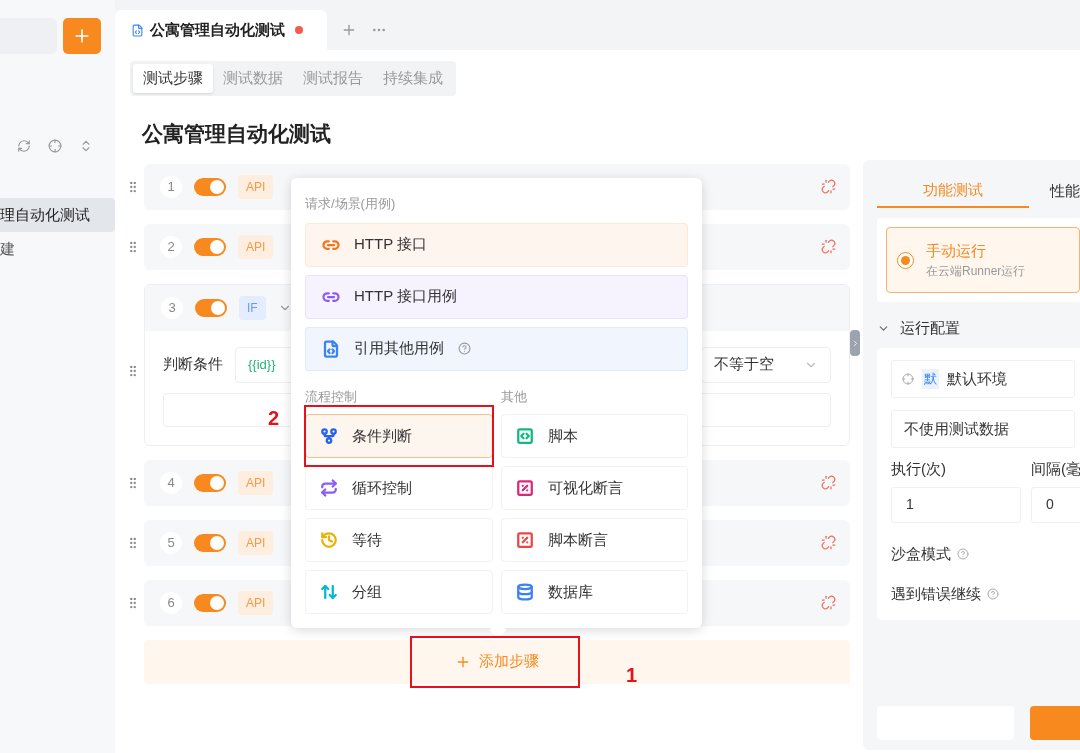  I want to click on run-mode-title: 手动运行, so click(956, 250).